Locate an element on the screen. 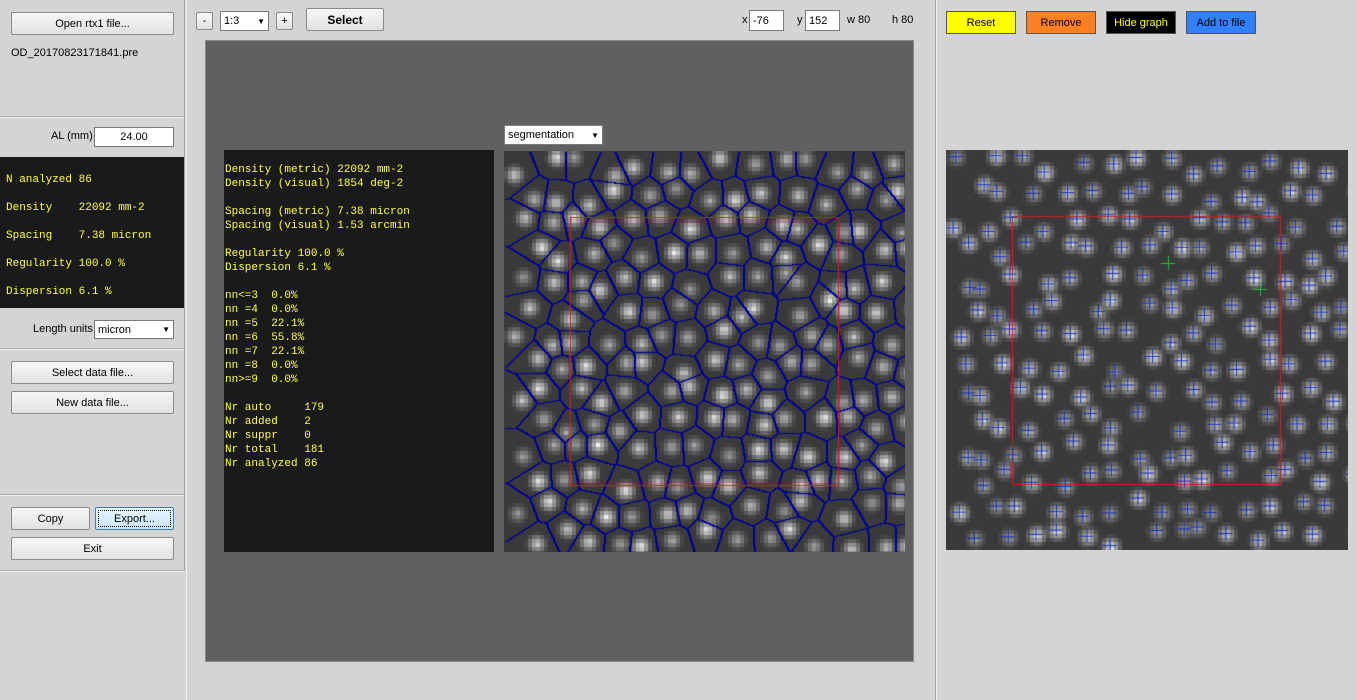 The image size is (1357, 700). length-units-value: micron is located at coordinates (115, 329).